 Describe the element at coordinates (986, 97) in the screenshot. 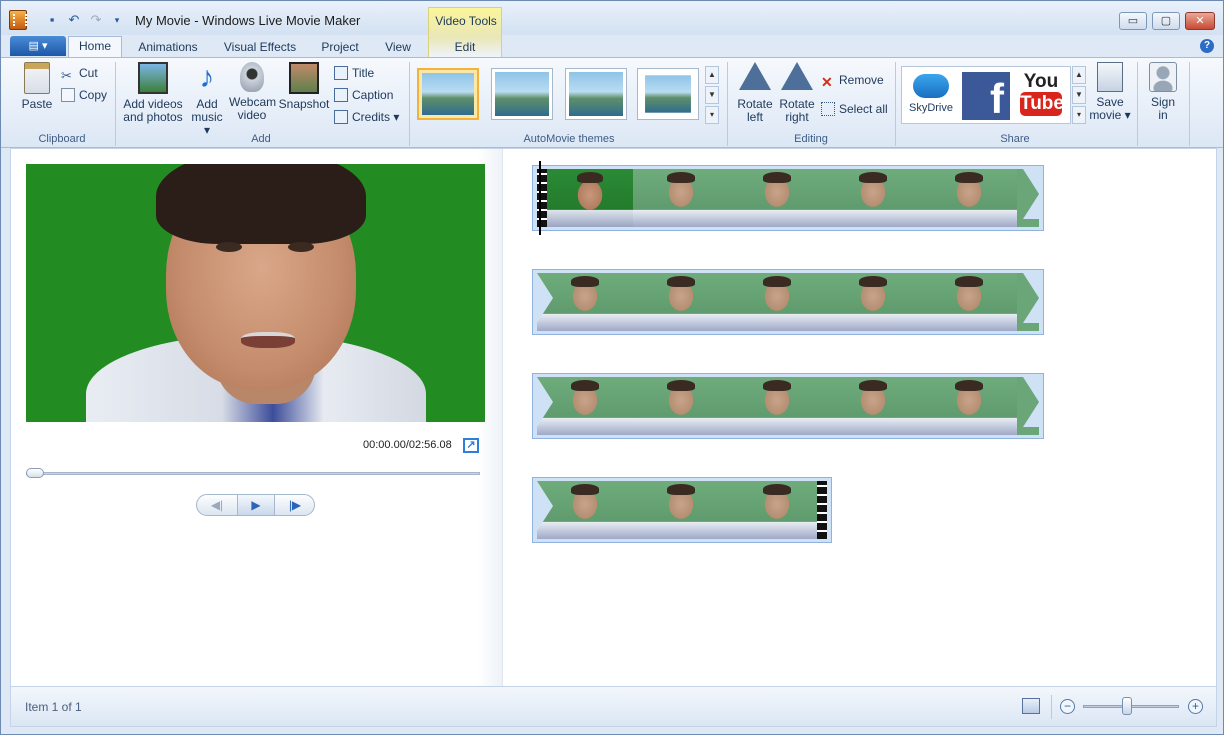

I see `facebook-button: f` at that location.